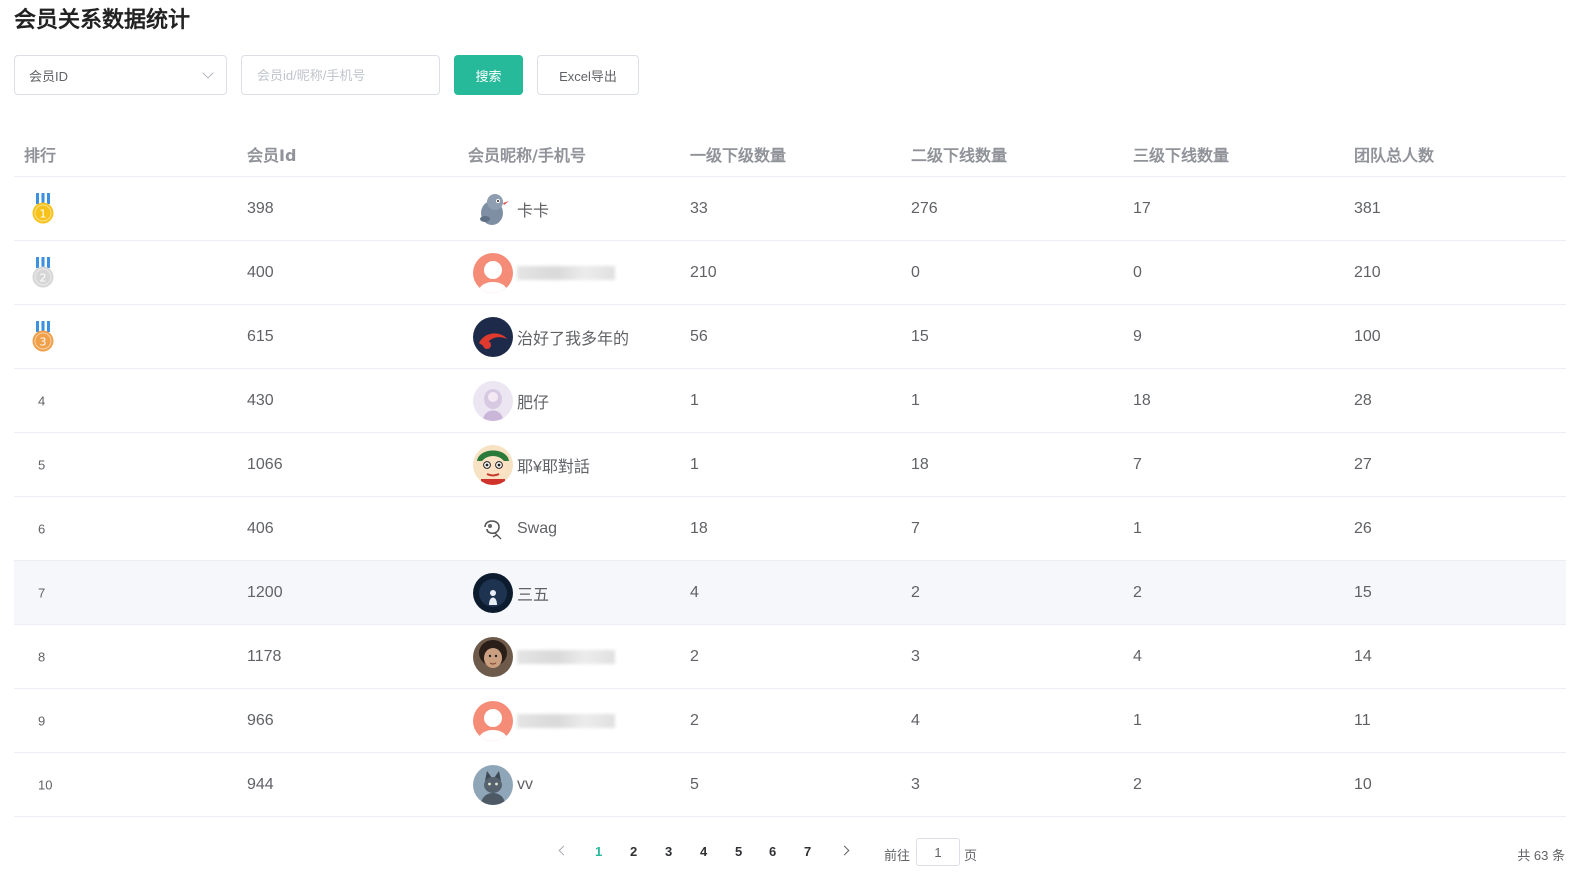 The width and height of the screenshot is (1589, 878). Describe the element at coordinates (533, 211) in the screenshot. I see `nickname-text: 卡卡` at that location.